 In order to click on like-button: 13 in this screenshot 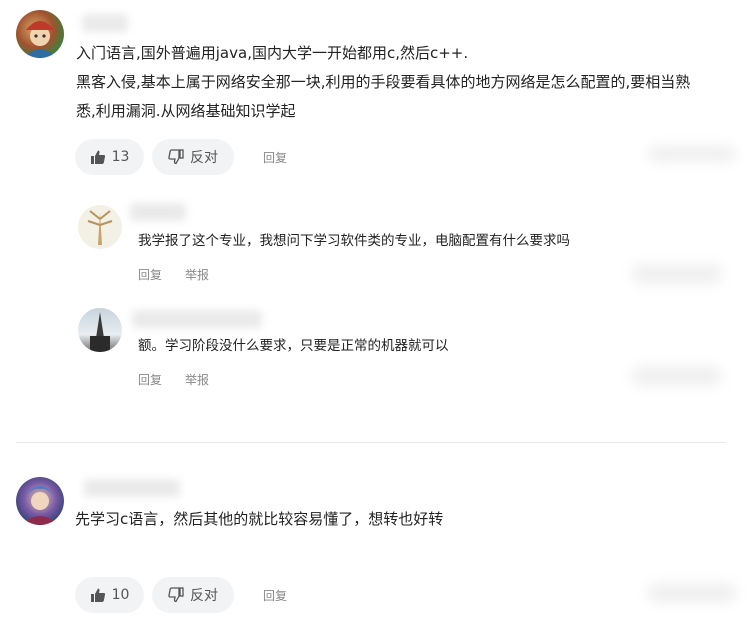, I will do `click(109, 157)`.